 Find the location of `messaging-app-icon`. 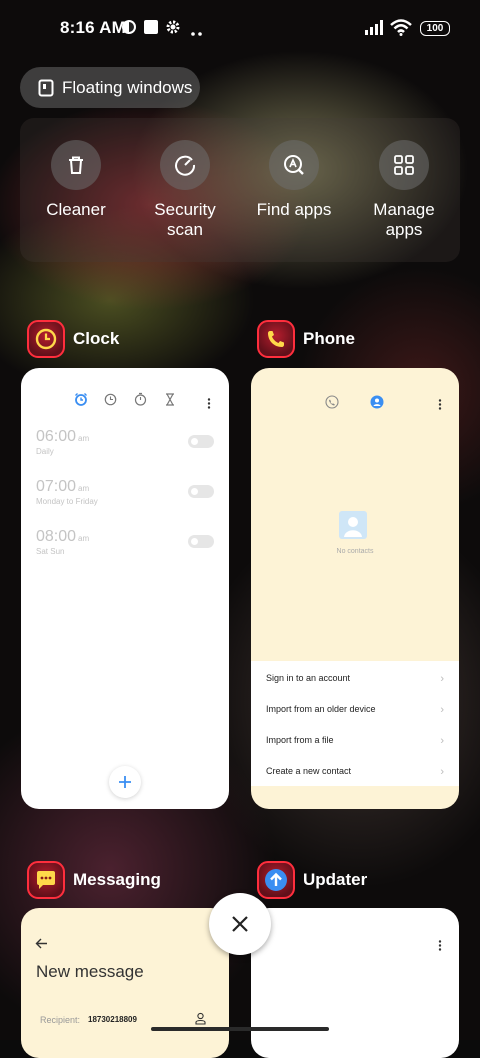

messaging-app-icon is located at coordinates (46, 880).